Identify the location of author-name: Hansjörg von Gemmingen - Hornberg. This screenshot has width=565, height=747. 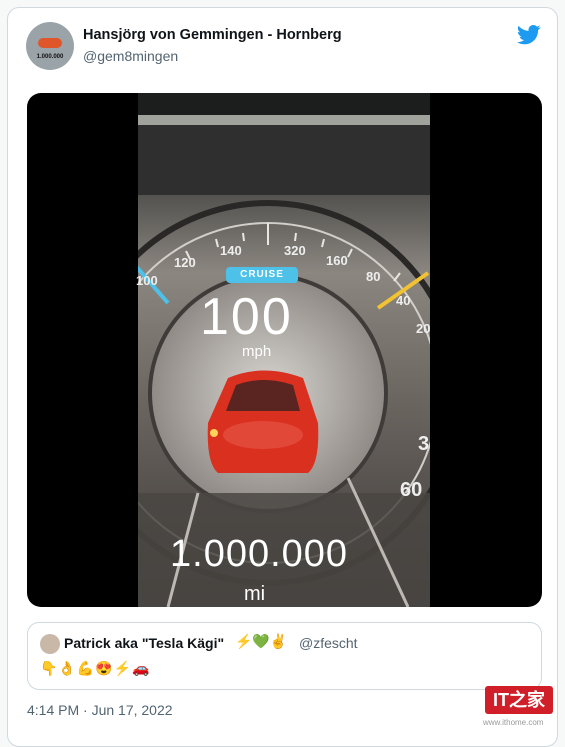
(212, 35).